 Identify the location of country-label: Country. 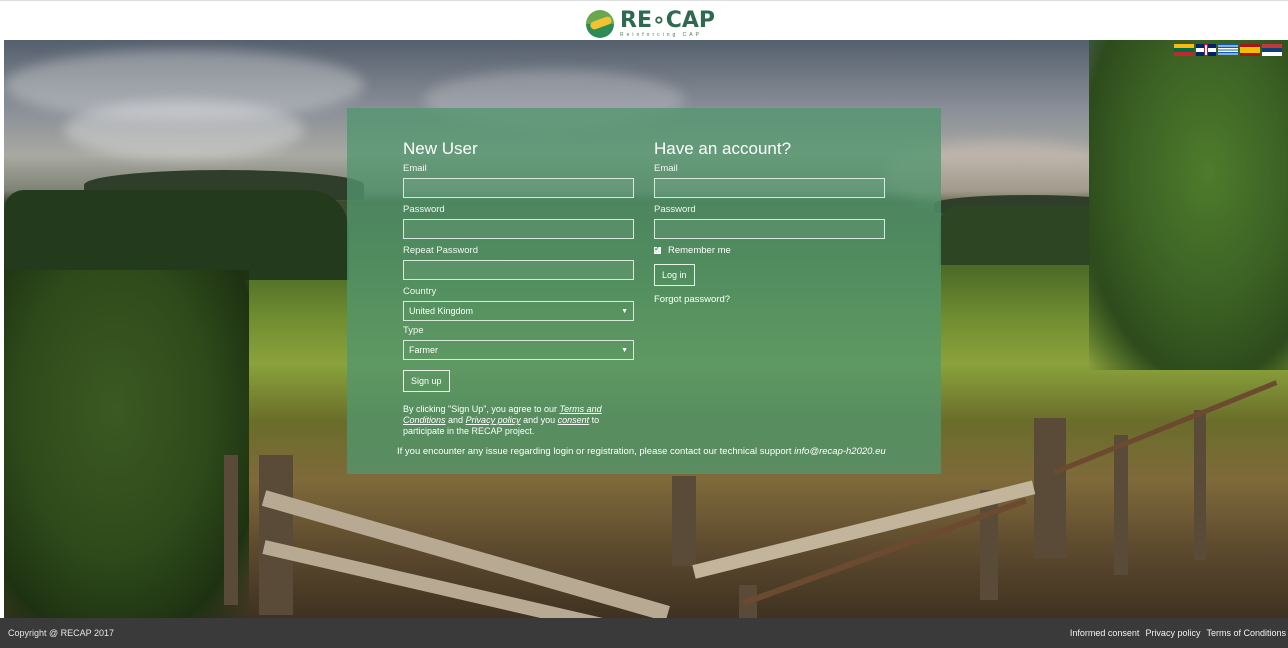
(420, 291).